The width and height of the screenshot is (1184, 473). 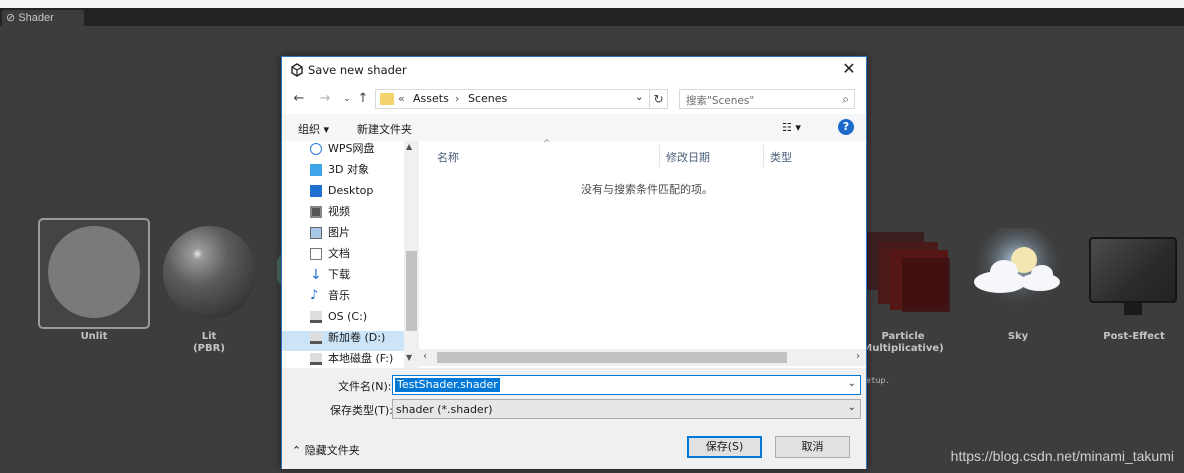 What do you see at coordinates (858, 356) in the screenshot?
I see `scroll-right-icon: ›` at bounding box center [858, 356].